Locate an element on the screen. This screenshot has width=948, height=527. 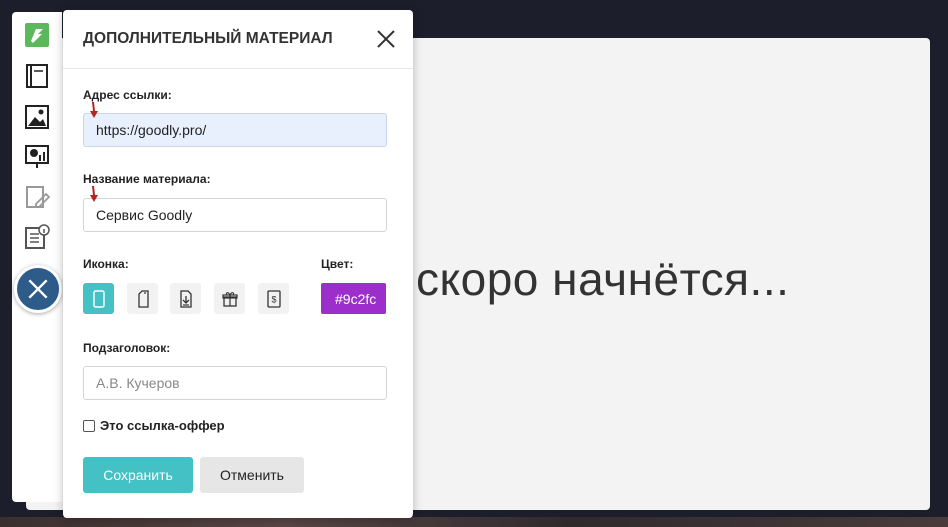
background-strip is located at coordinates (474, 522).